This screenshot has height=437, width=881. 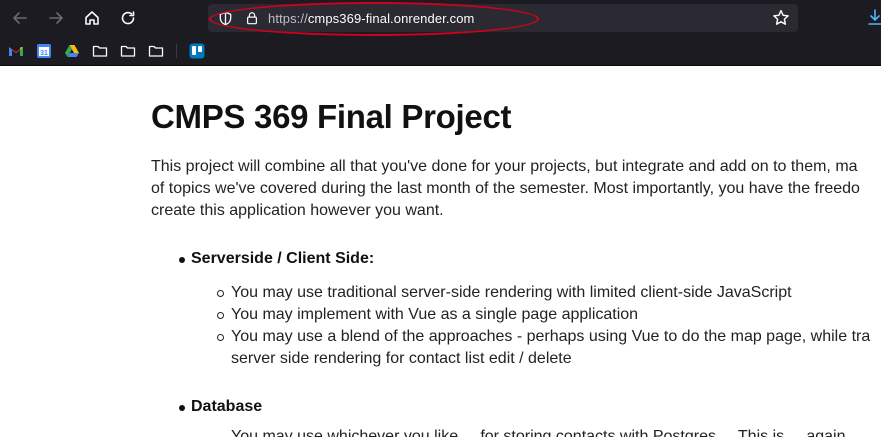 I want to click on shield-icon, so click(x=225, y=18).